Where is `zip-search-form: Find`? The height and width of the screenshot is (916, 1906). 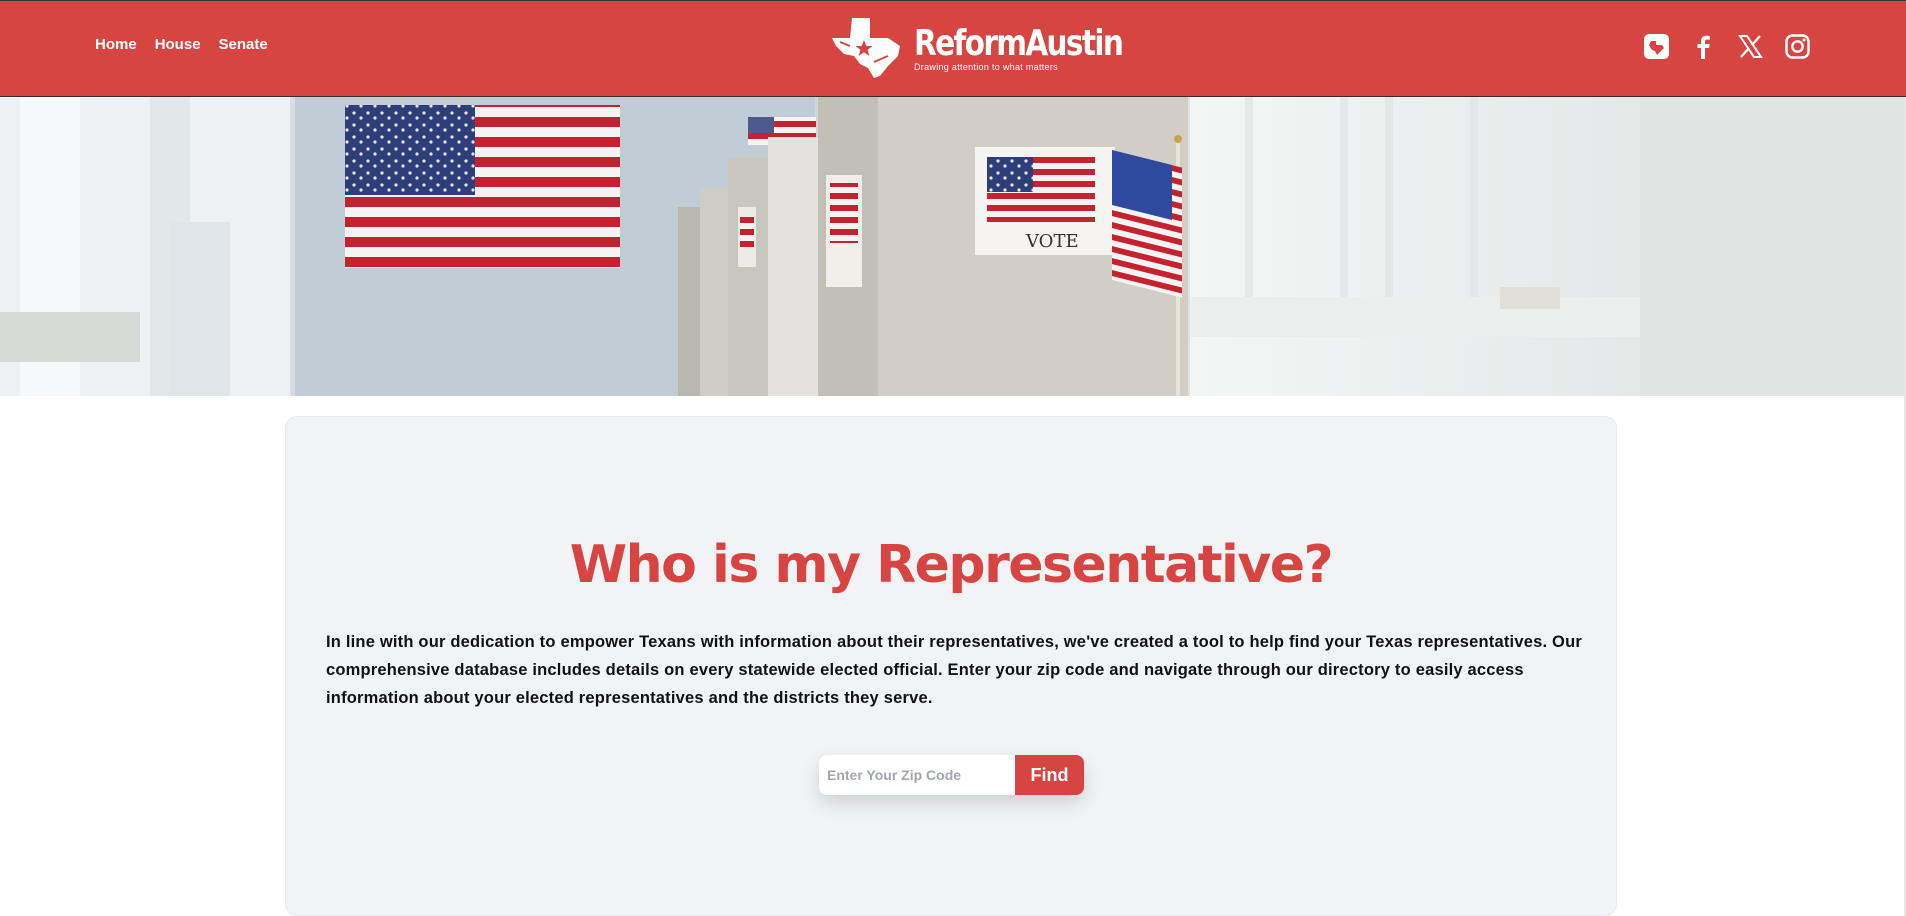
zip-search-form: Find is located at coordinates (951, 775).